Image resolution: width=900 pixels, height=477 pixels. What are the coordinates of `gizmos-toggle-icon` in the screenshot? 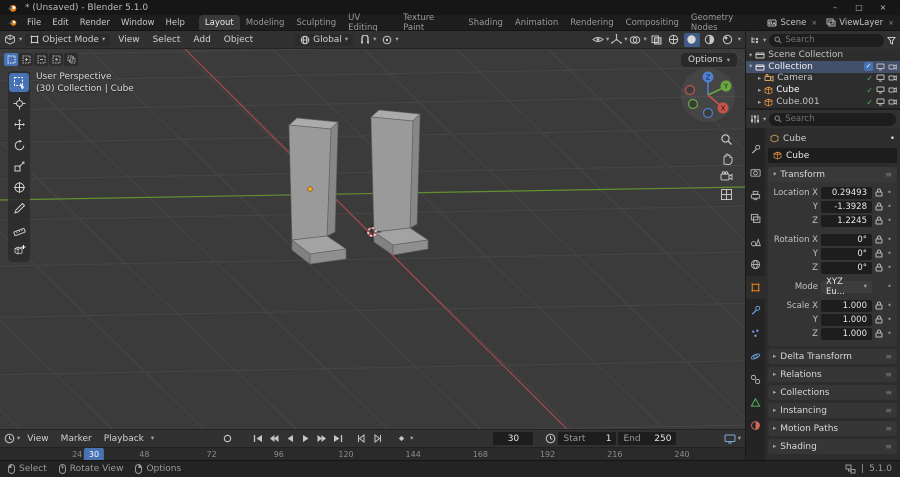 It's located at (617, 39).